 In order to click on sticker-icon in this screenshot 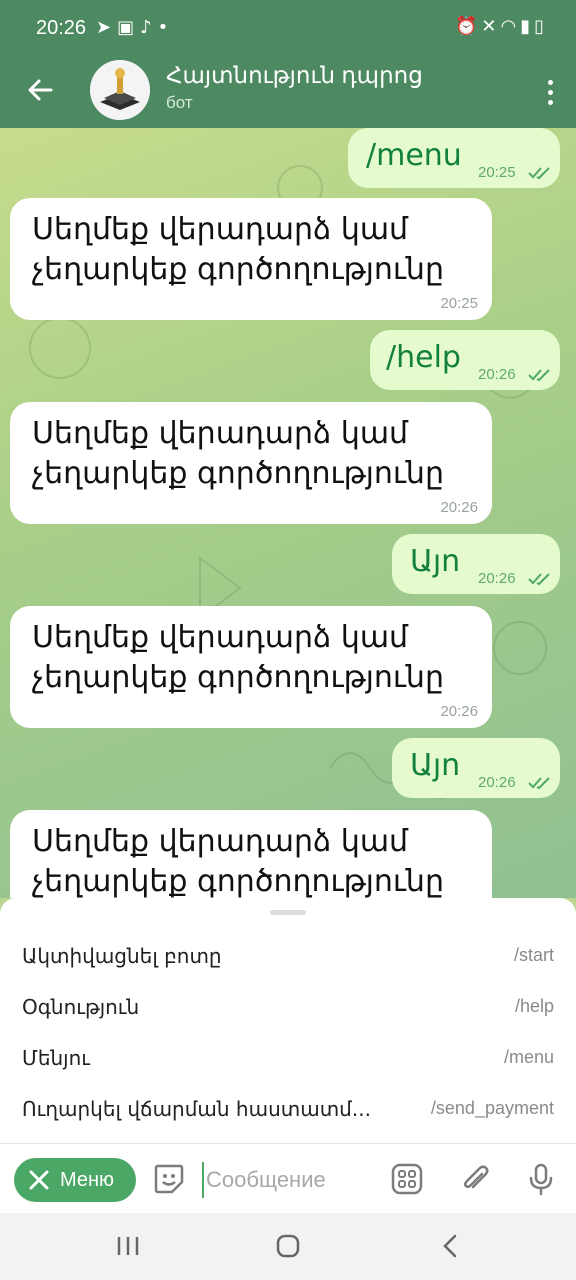, I will do `click(169, 1179)`.